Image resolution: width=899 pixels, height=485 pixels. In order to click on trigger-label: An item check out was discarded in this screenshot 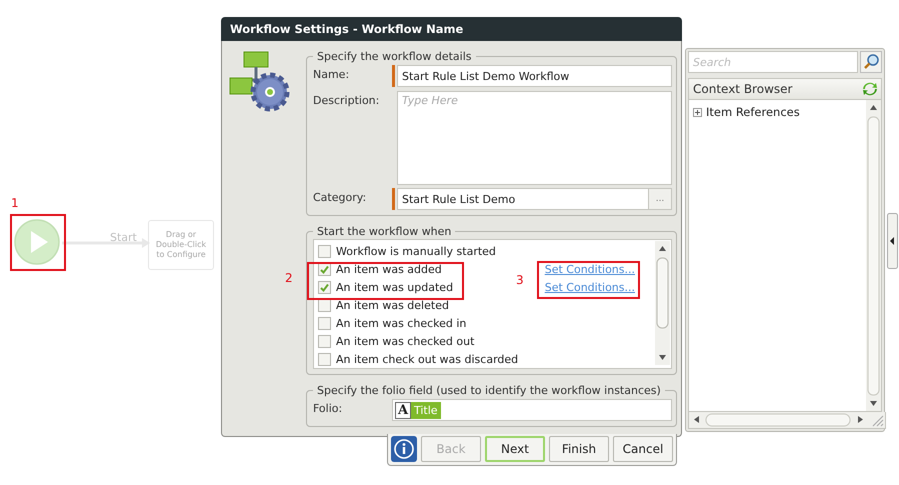, I will do `click(427, 359)`.